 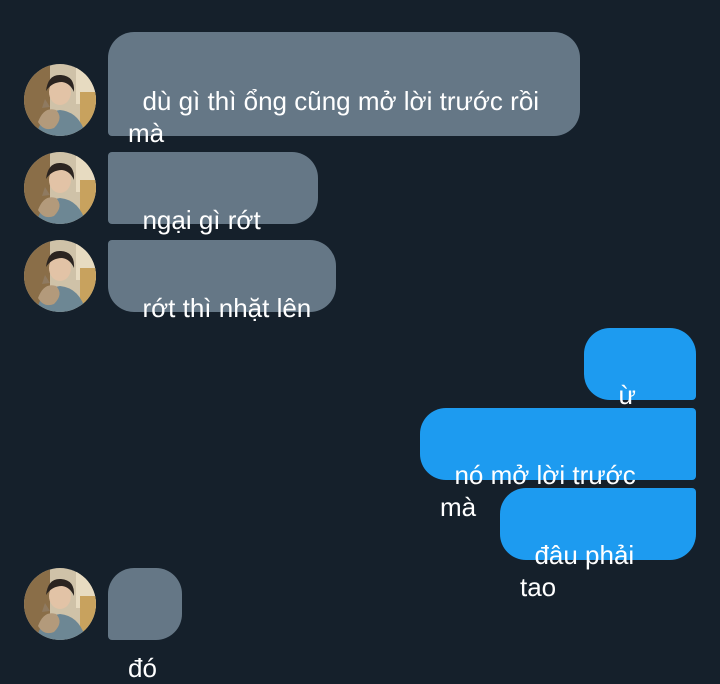 What do you see at coordinates (222, 281) in the screenshot?
I see `message-bubble-received: rớt thì nhặt lên` at bounding box center [222, 281].